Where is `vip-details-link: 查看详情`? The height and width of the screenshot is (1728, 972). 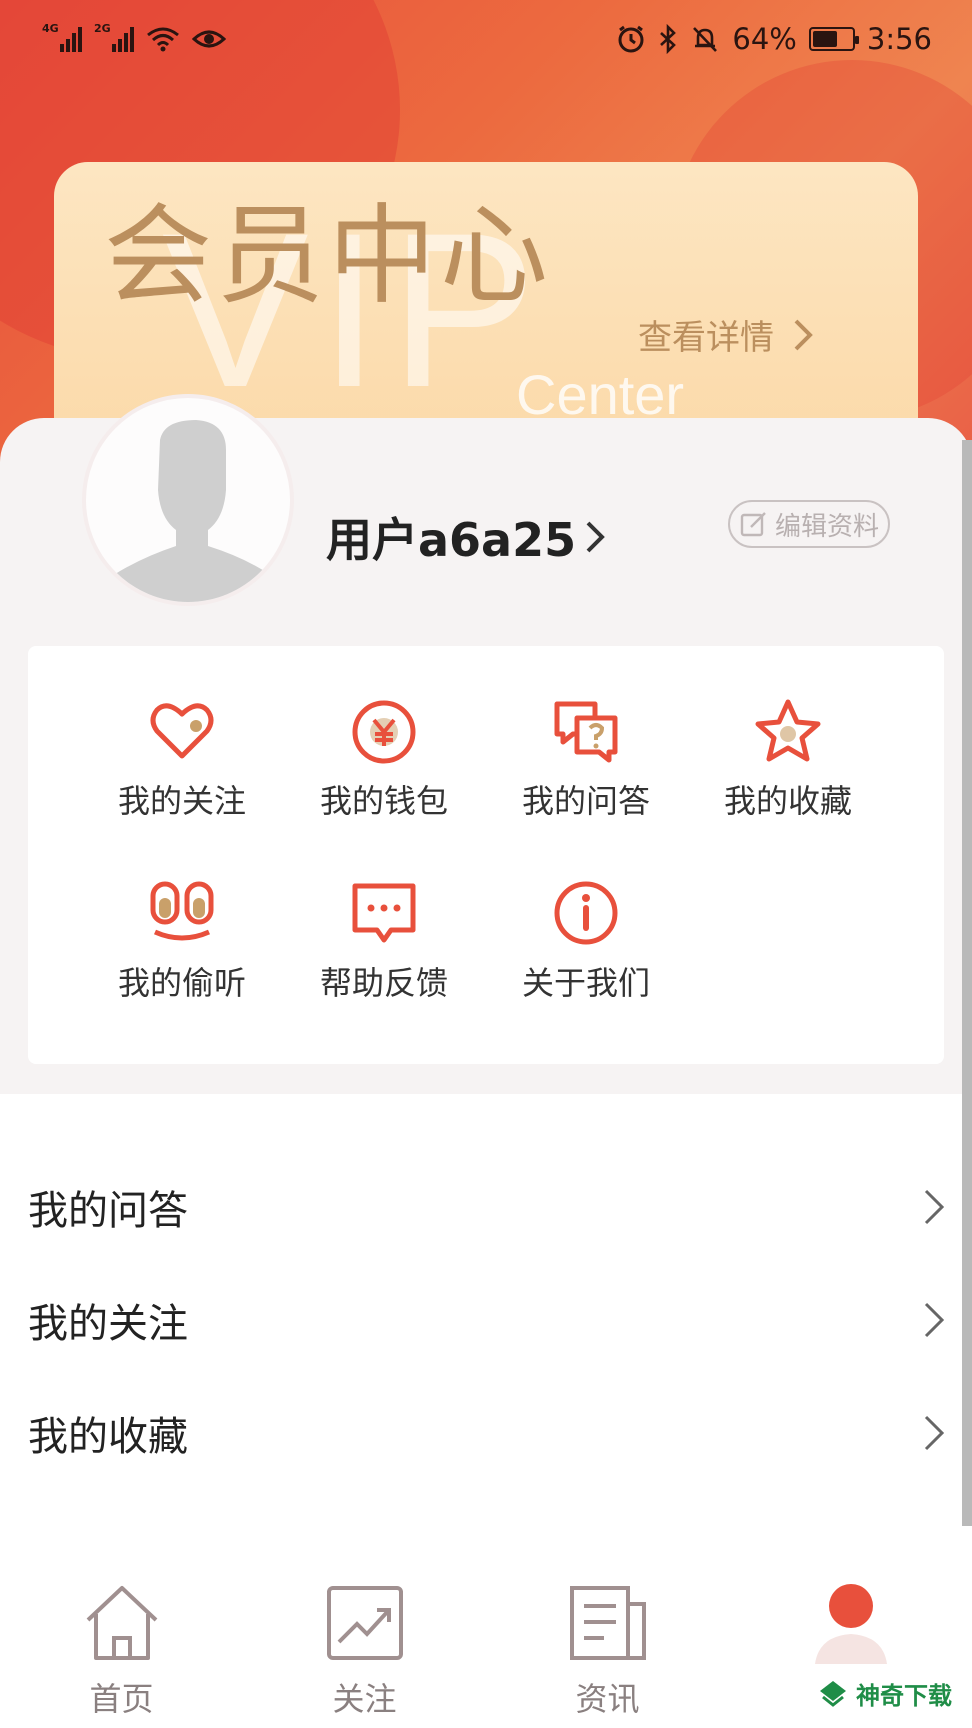
vip-details-link: 查看详情 is located at coordinates (726, 334).